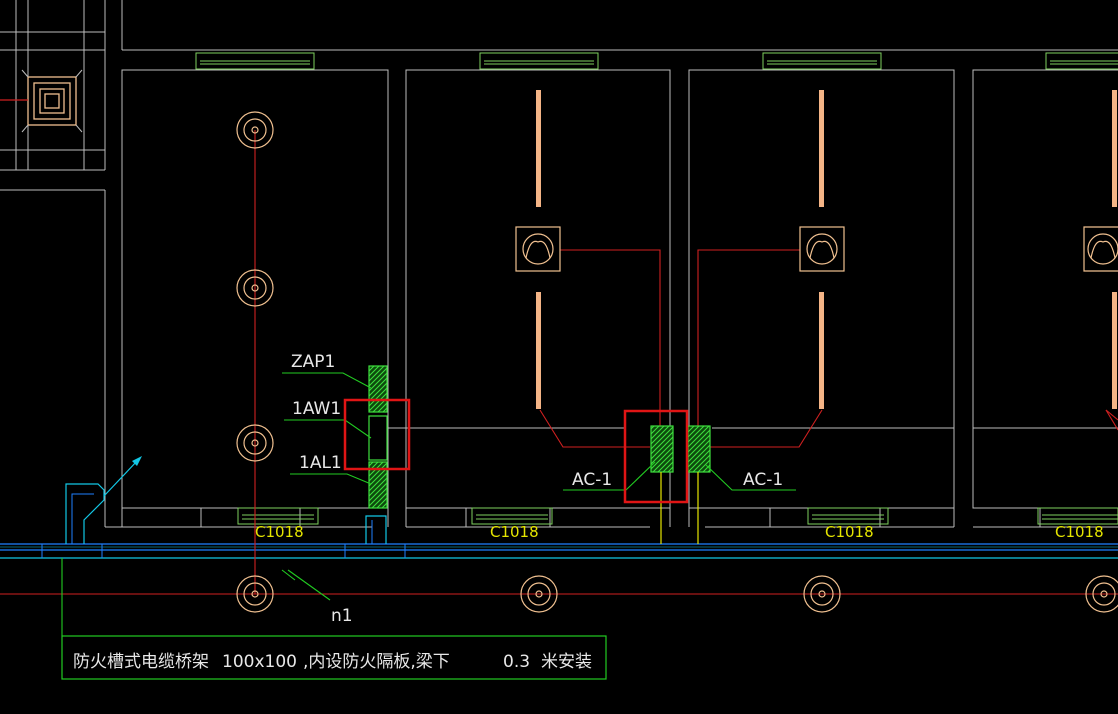  I want to click on note-size: 100x100, so click(259, 662).